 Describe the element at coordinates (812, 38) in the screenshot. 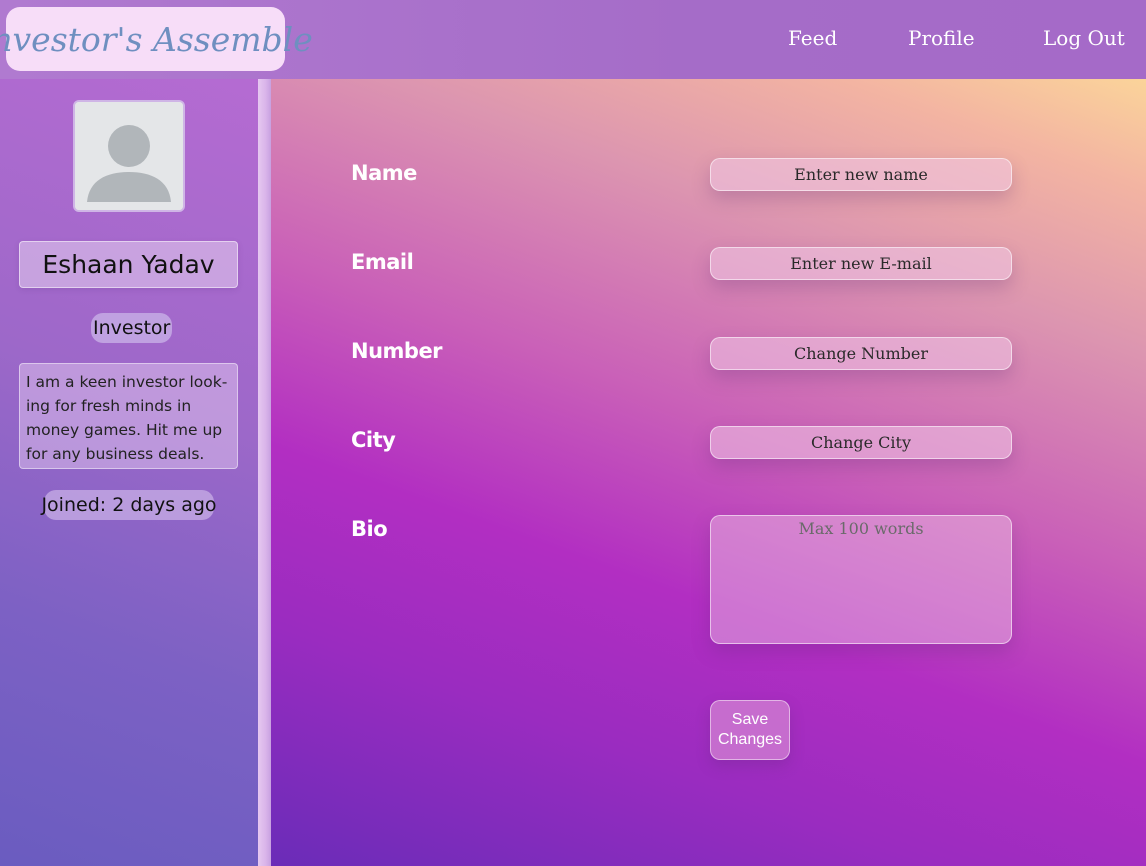

I see `nav-link-feed: Feed` at that location.